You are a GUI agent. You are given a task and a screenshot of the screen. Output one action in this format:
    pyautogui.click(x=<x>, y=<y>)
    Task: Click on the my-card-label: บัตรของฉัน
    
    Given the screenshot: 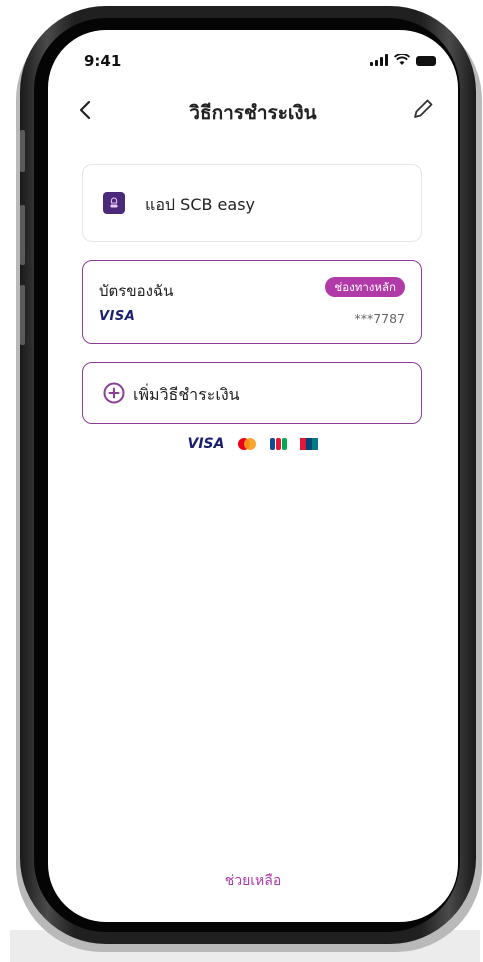 What is the action you would take?
    pyautogui.click(x=136, y=291)
    